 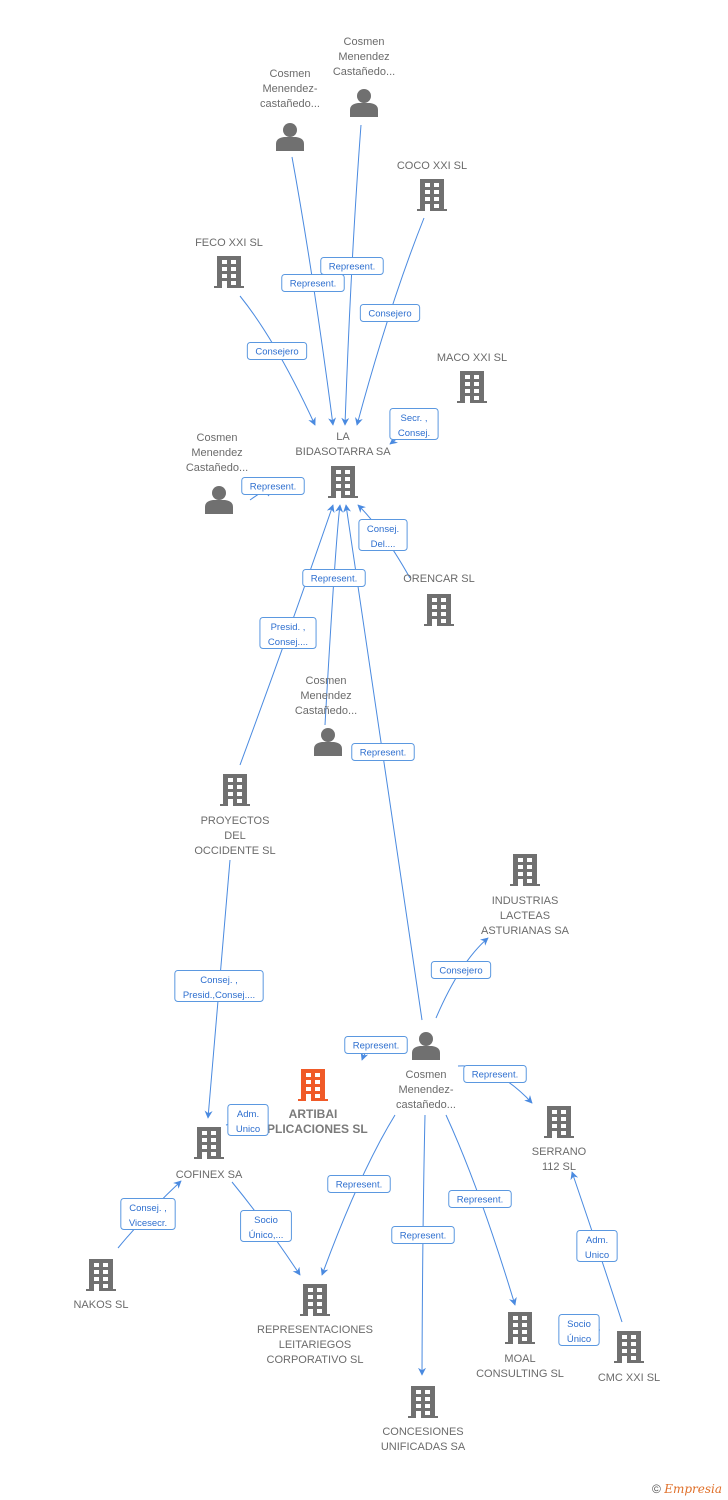 I want to click on node-maco: MACO XXI SL, so click(x=472, y=377).